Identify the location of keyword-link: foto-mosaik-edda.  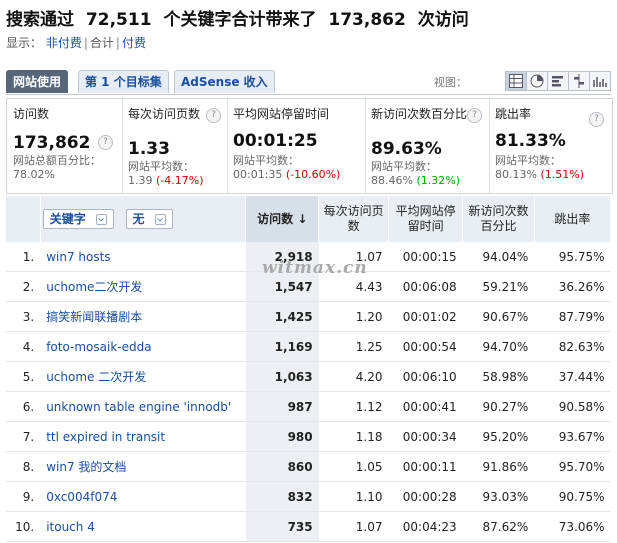
(98, 347).